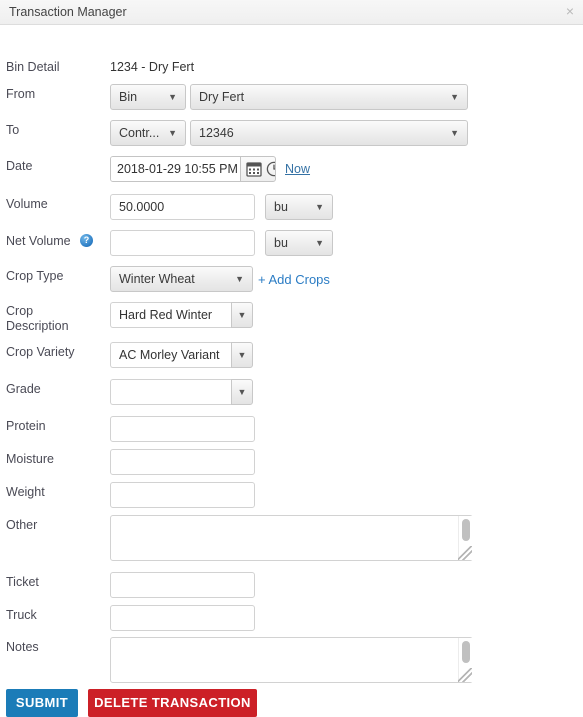  What do you see at coordinates (465, 675) in the screenshot?
I see `notes-textarea-resize-grip` at bounding box center [465, 675].